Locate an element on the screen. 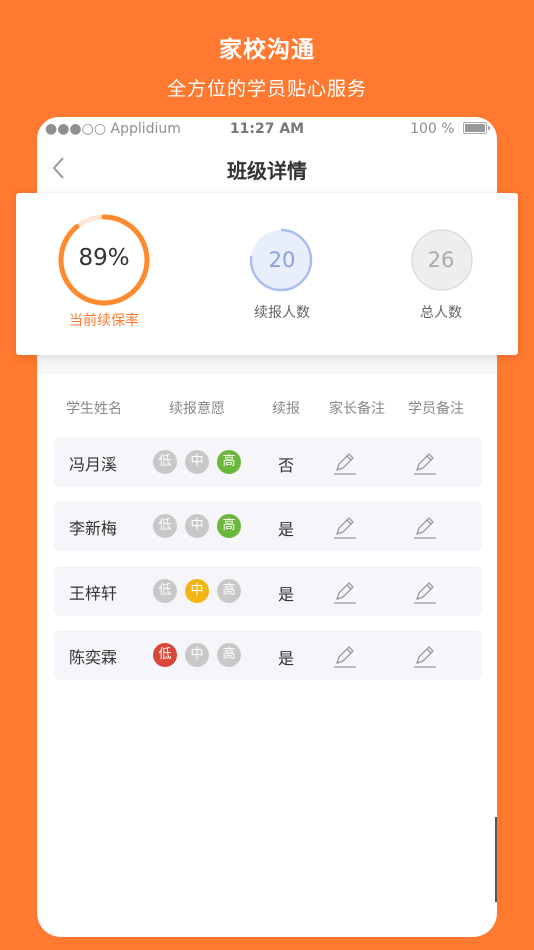 Image resolution: width=534 pixels, height=950 pixels. nav-bar: 班级详情 is located at coordinates (267, 168).